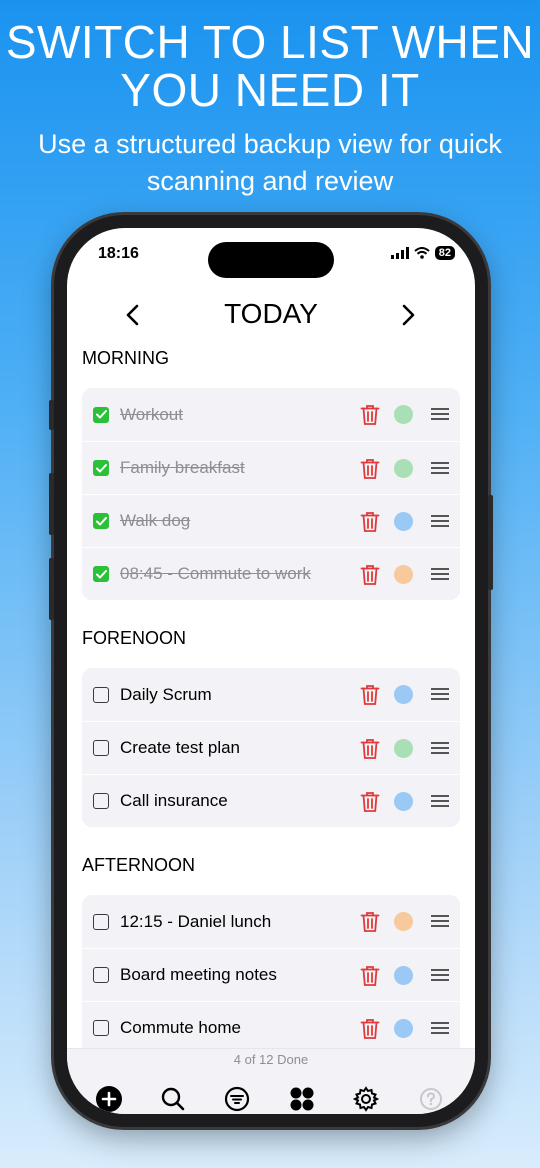 The image size is (540, 1168). What do you see at coordinates (51, 504) in the screenshot?
I see `volume-up-button` at bounding box center [51, 504].